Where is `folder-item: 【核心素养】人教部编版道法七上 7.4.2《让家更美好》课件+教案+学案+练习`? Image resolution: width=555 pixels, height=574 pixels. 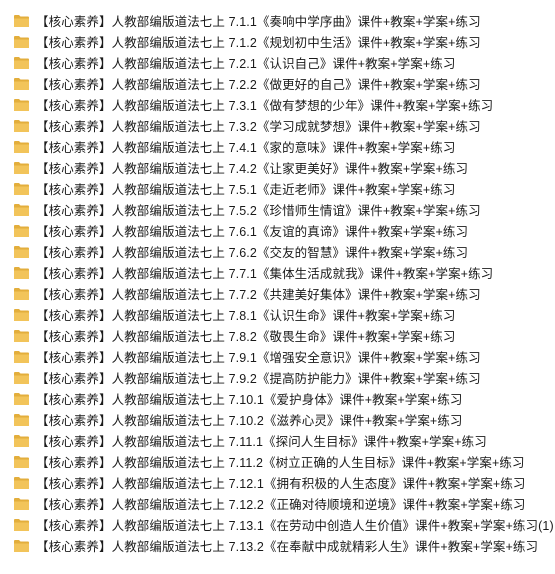 folder-item: 【核心素养】人教部编版道法七上 7.4.2《让家更美好》课件+教案+学案+练习 is located at coordinates (277, 167).